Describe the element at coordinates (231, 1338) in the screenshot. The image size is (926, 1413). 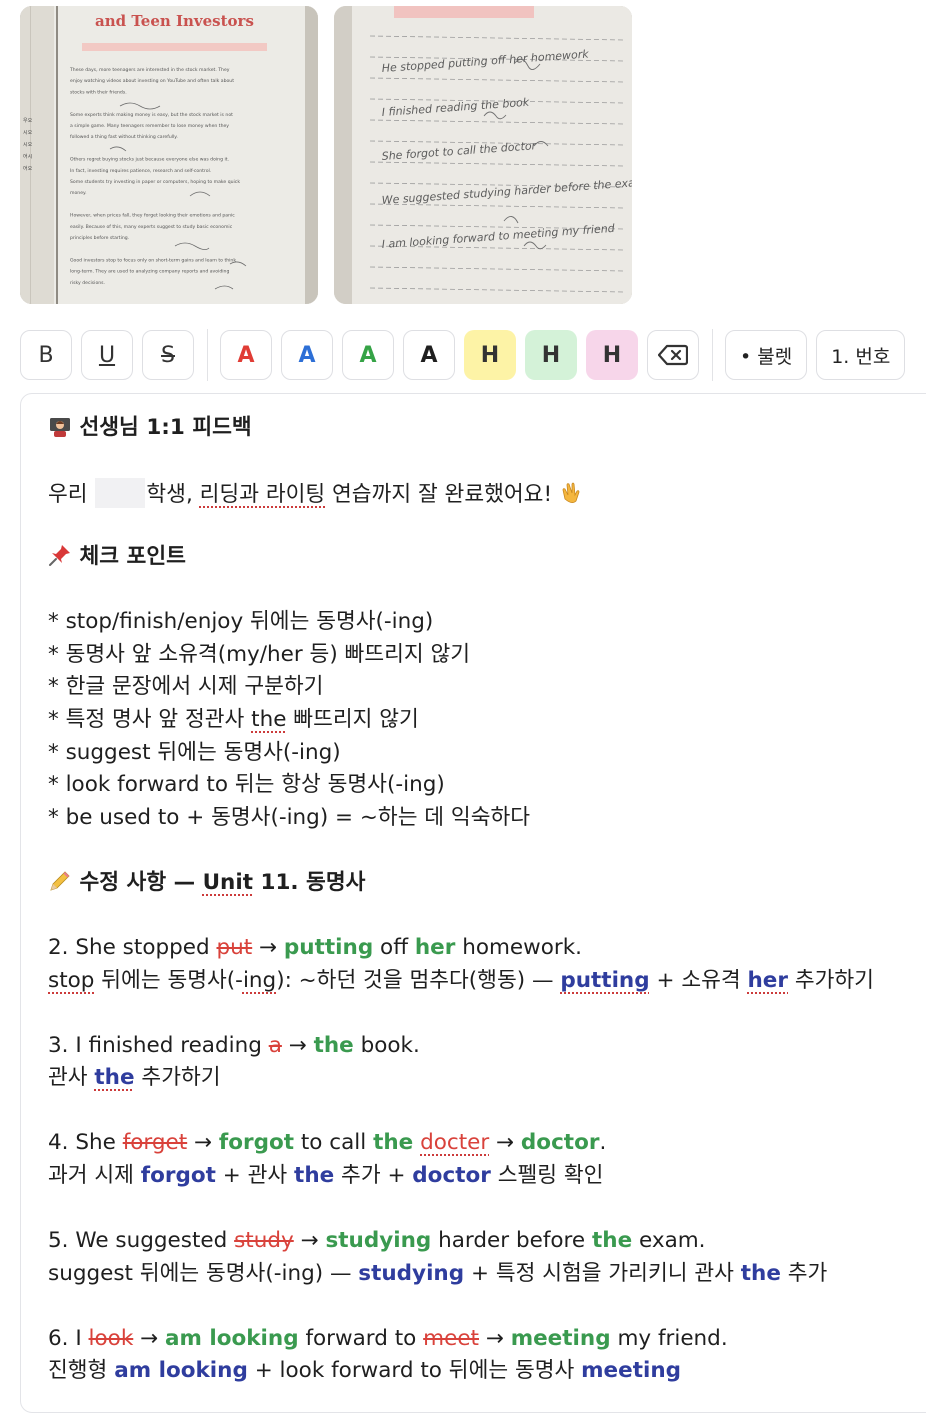
I see `corrected-word: am looking` at that location.